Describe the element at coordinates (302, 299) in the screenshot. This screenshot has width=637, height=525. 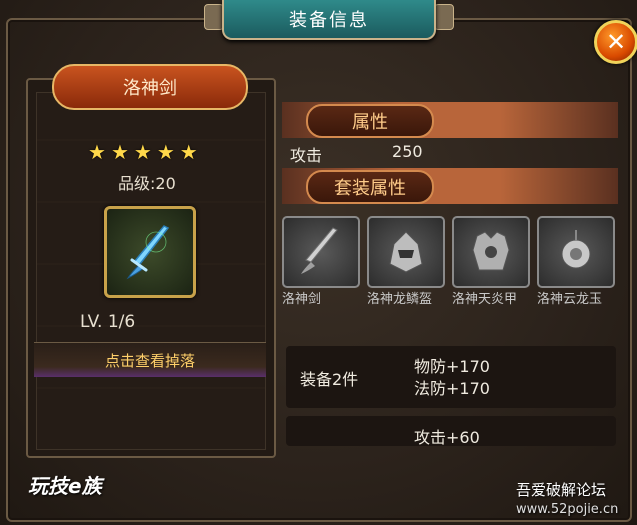
I see `set-item-name: 洛神剑` at that location.